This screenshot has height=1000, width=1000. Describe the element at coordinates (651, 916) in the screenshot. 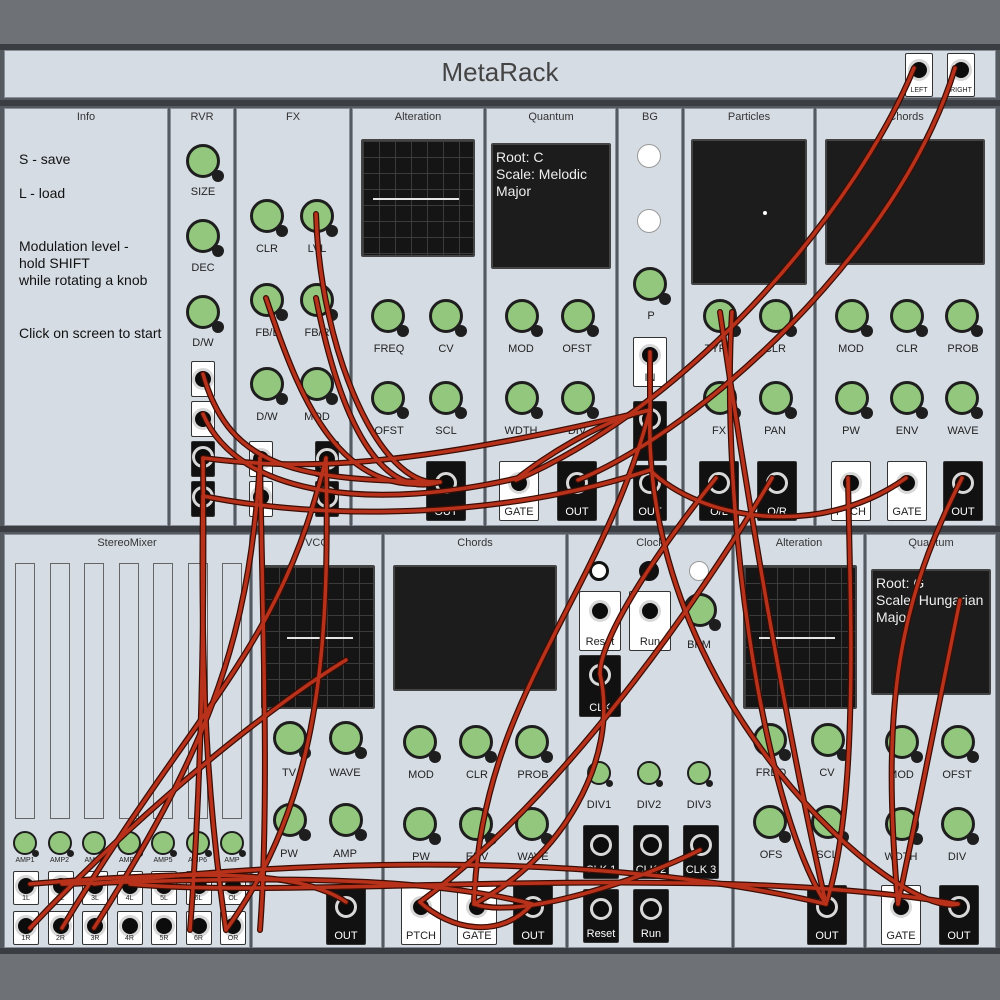

I see `run-jack: Run` at that location.